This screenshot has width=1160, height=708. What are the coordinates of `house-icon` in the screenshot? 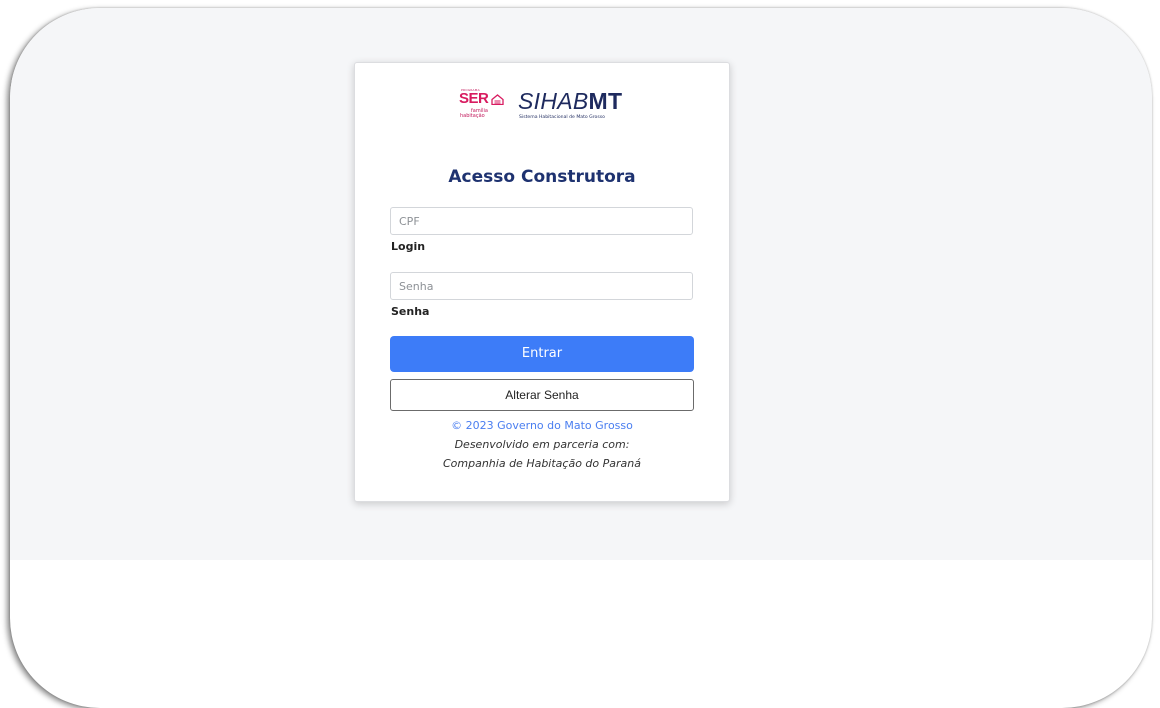 It's located at (497, 99).